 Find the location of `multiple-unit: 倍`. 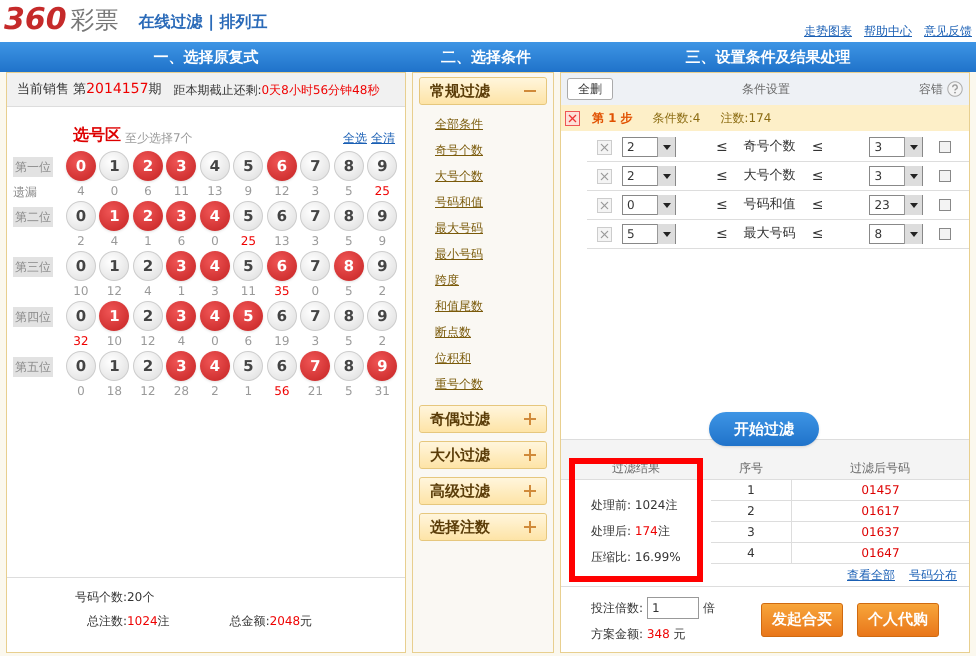

multiple-unit: 倍 is located at coordinates (709, 608).